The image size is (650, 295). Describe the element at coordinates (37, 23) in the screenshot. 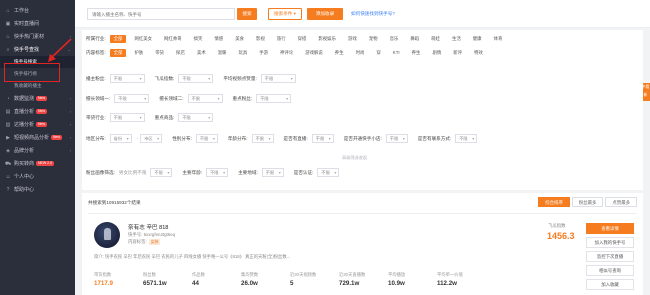

I see `sidebar-item-live-room: ▣ 实时直播间` at that location.